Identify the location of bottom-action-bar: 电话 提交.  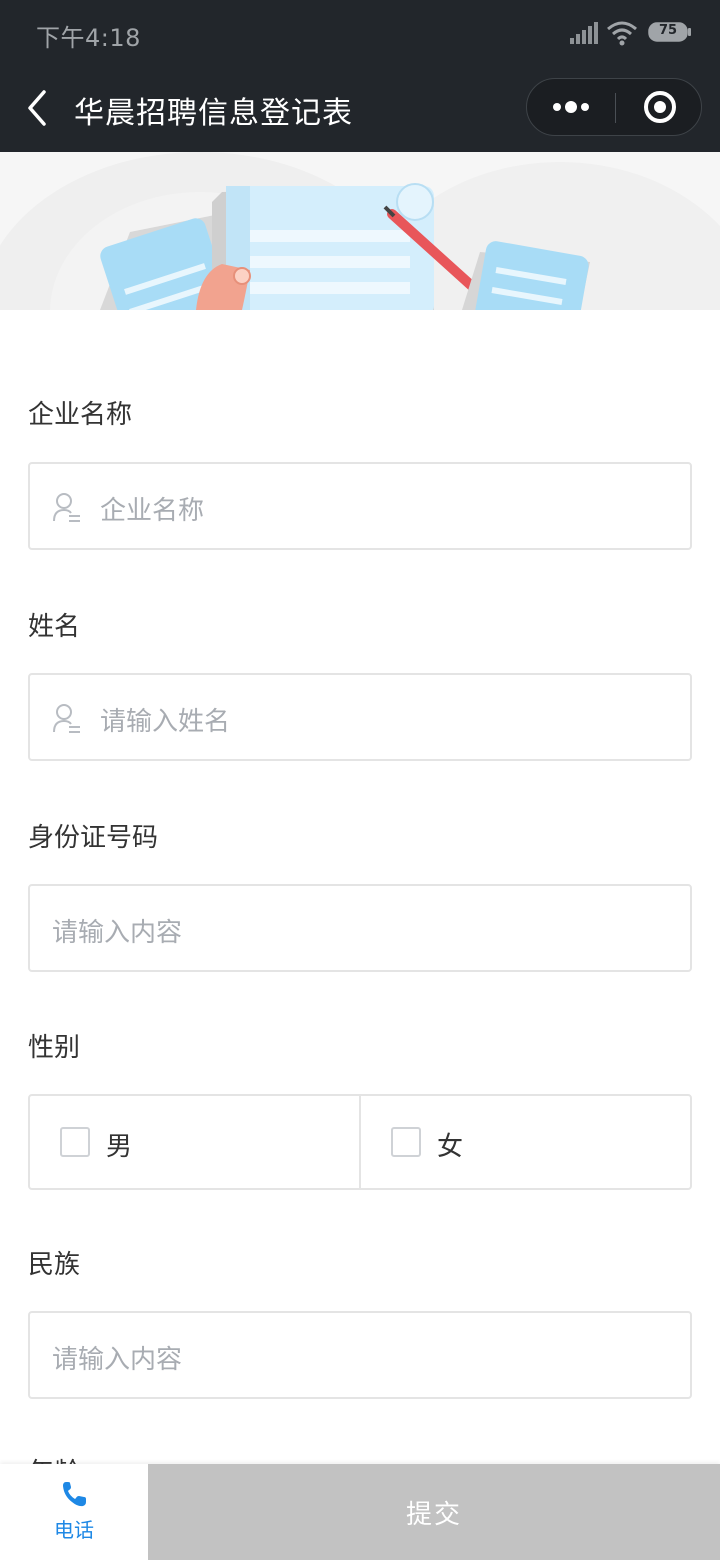
(360, 1512).